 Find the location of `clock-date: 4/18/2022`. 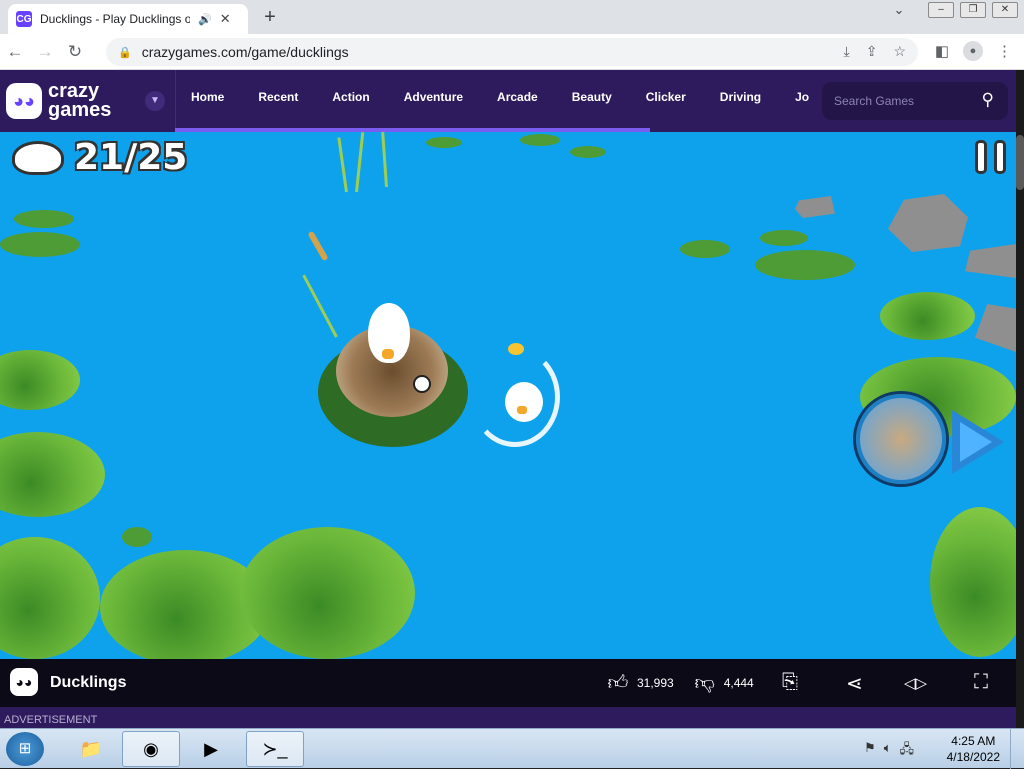

clock-date: 4/18/2022 is located at coordinates (973, 757).